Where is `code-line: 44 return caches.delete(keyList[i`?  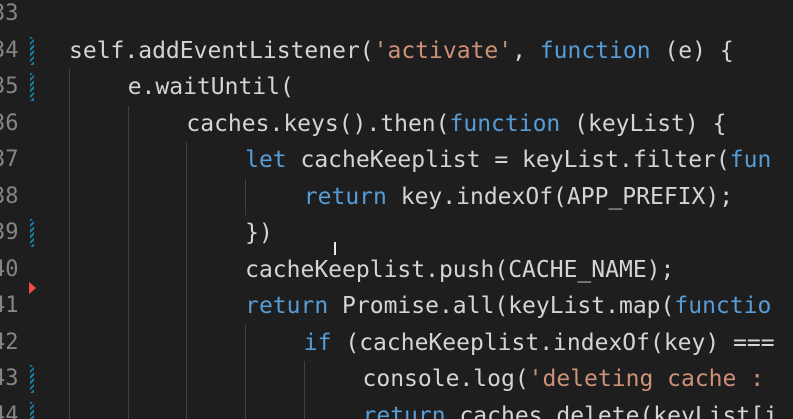
code-line: 44 return caches.delete(keyList[i is located at coordinates (396, 408).